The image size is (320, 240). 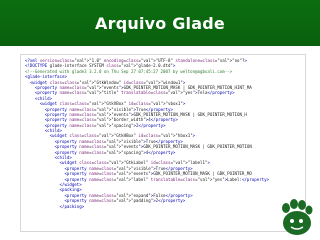 I want to click on code-line: </packing>, so click(x=72, y=206).